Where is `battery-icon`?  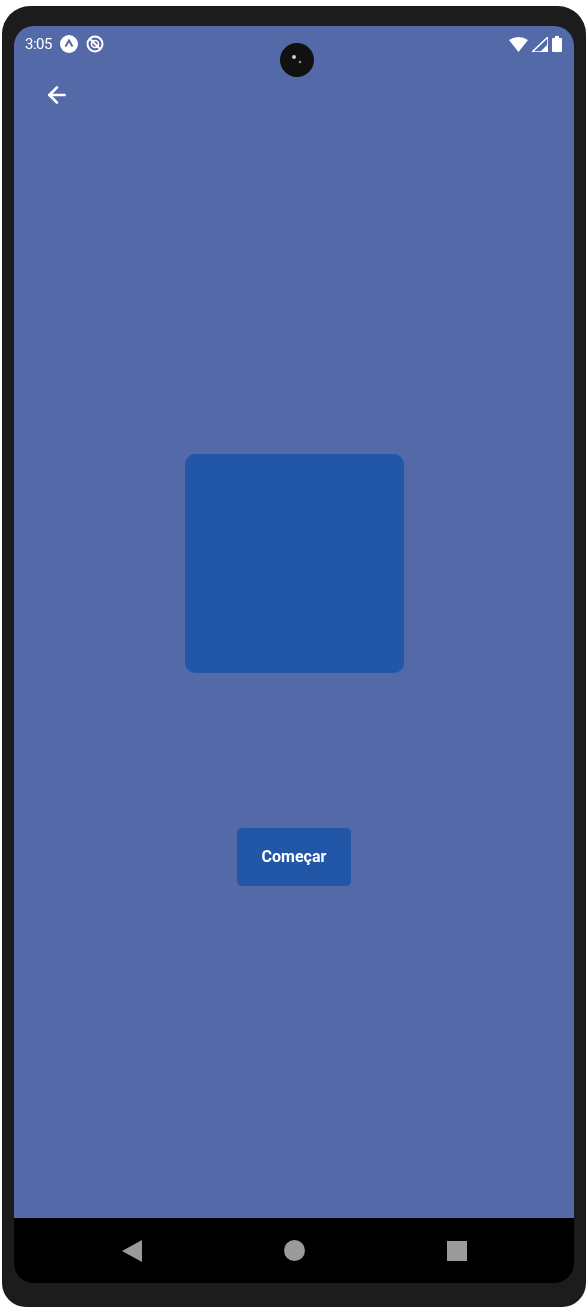 battery-icon is located at coordinates (557, 44).